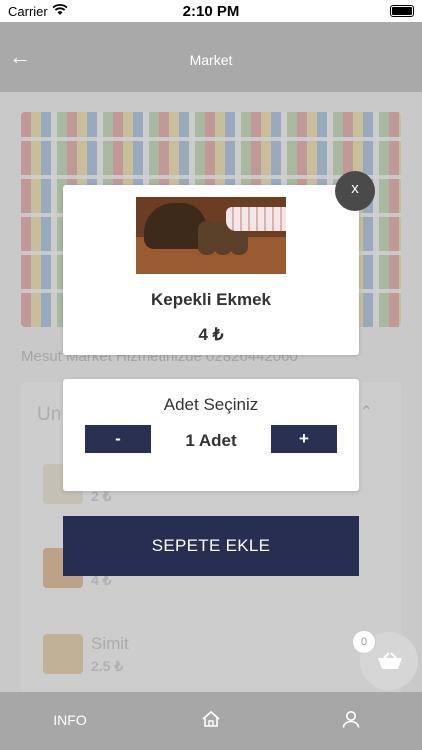 This screenshot has width=422, height=750. I want to click on clock: 2:10 PM, so click(211, 11).